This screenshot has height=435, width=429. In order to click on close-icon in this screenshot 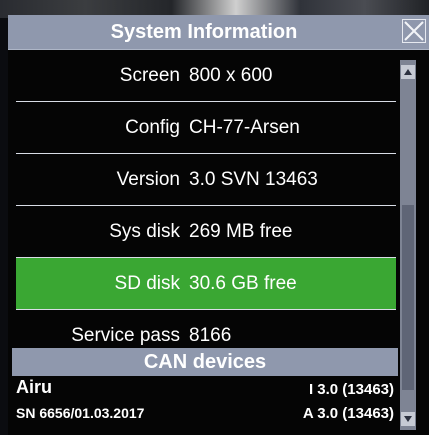, I will do `click(414, 31)`.